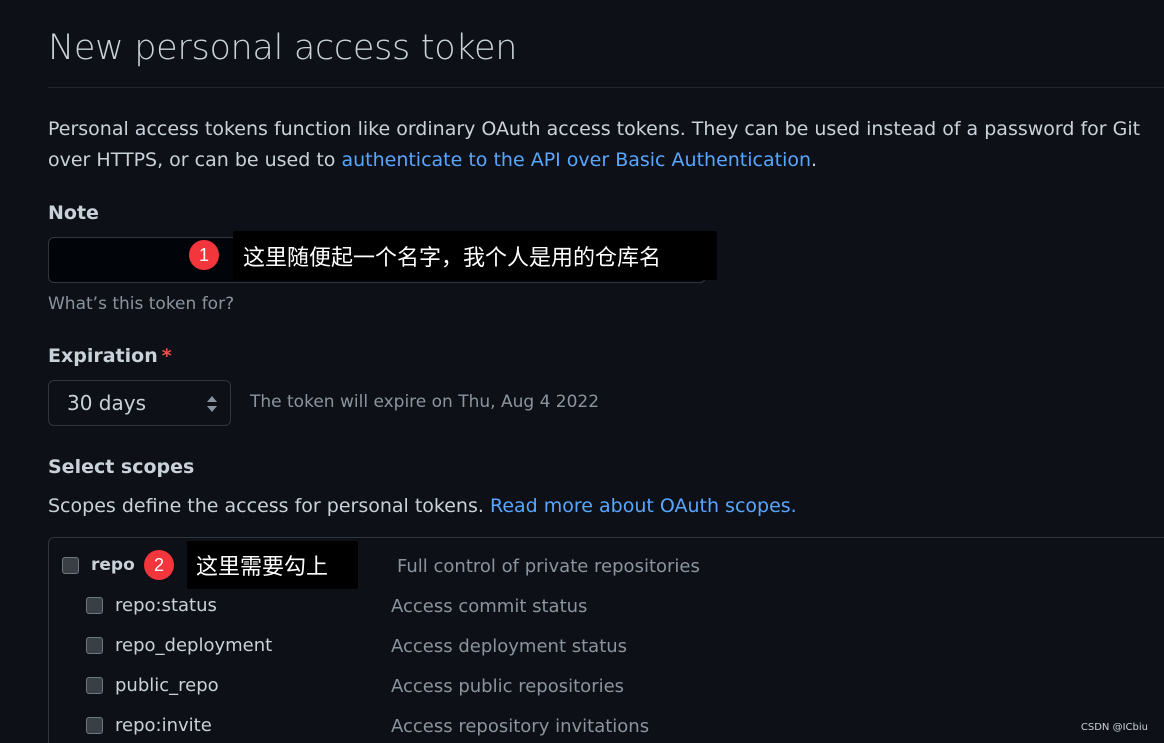 Image resolution: width=1164 pixels, height=743 pixels. I want to click on public-repo-checkbox, so click(94, 685).